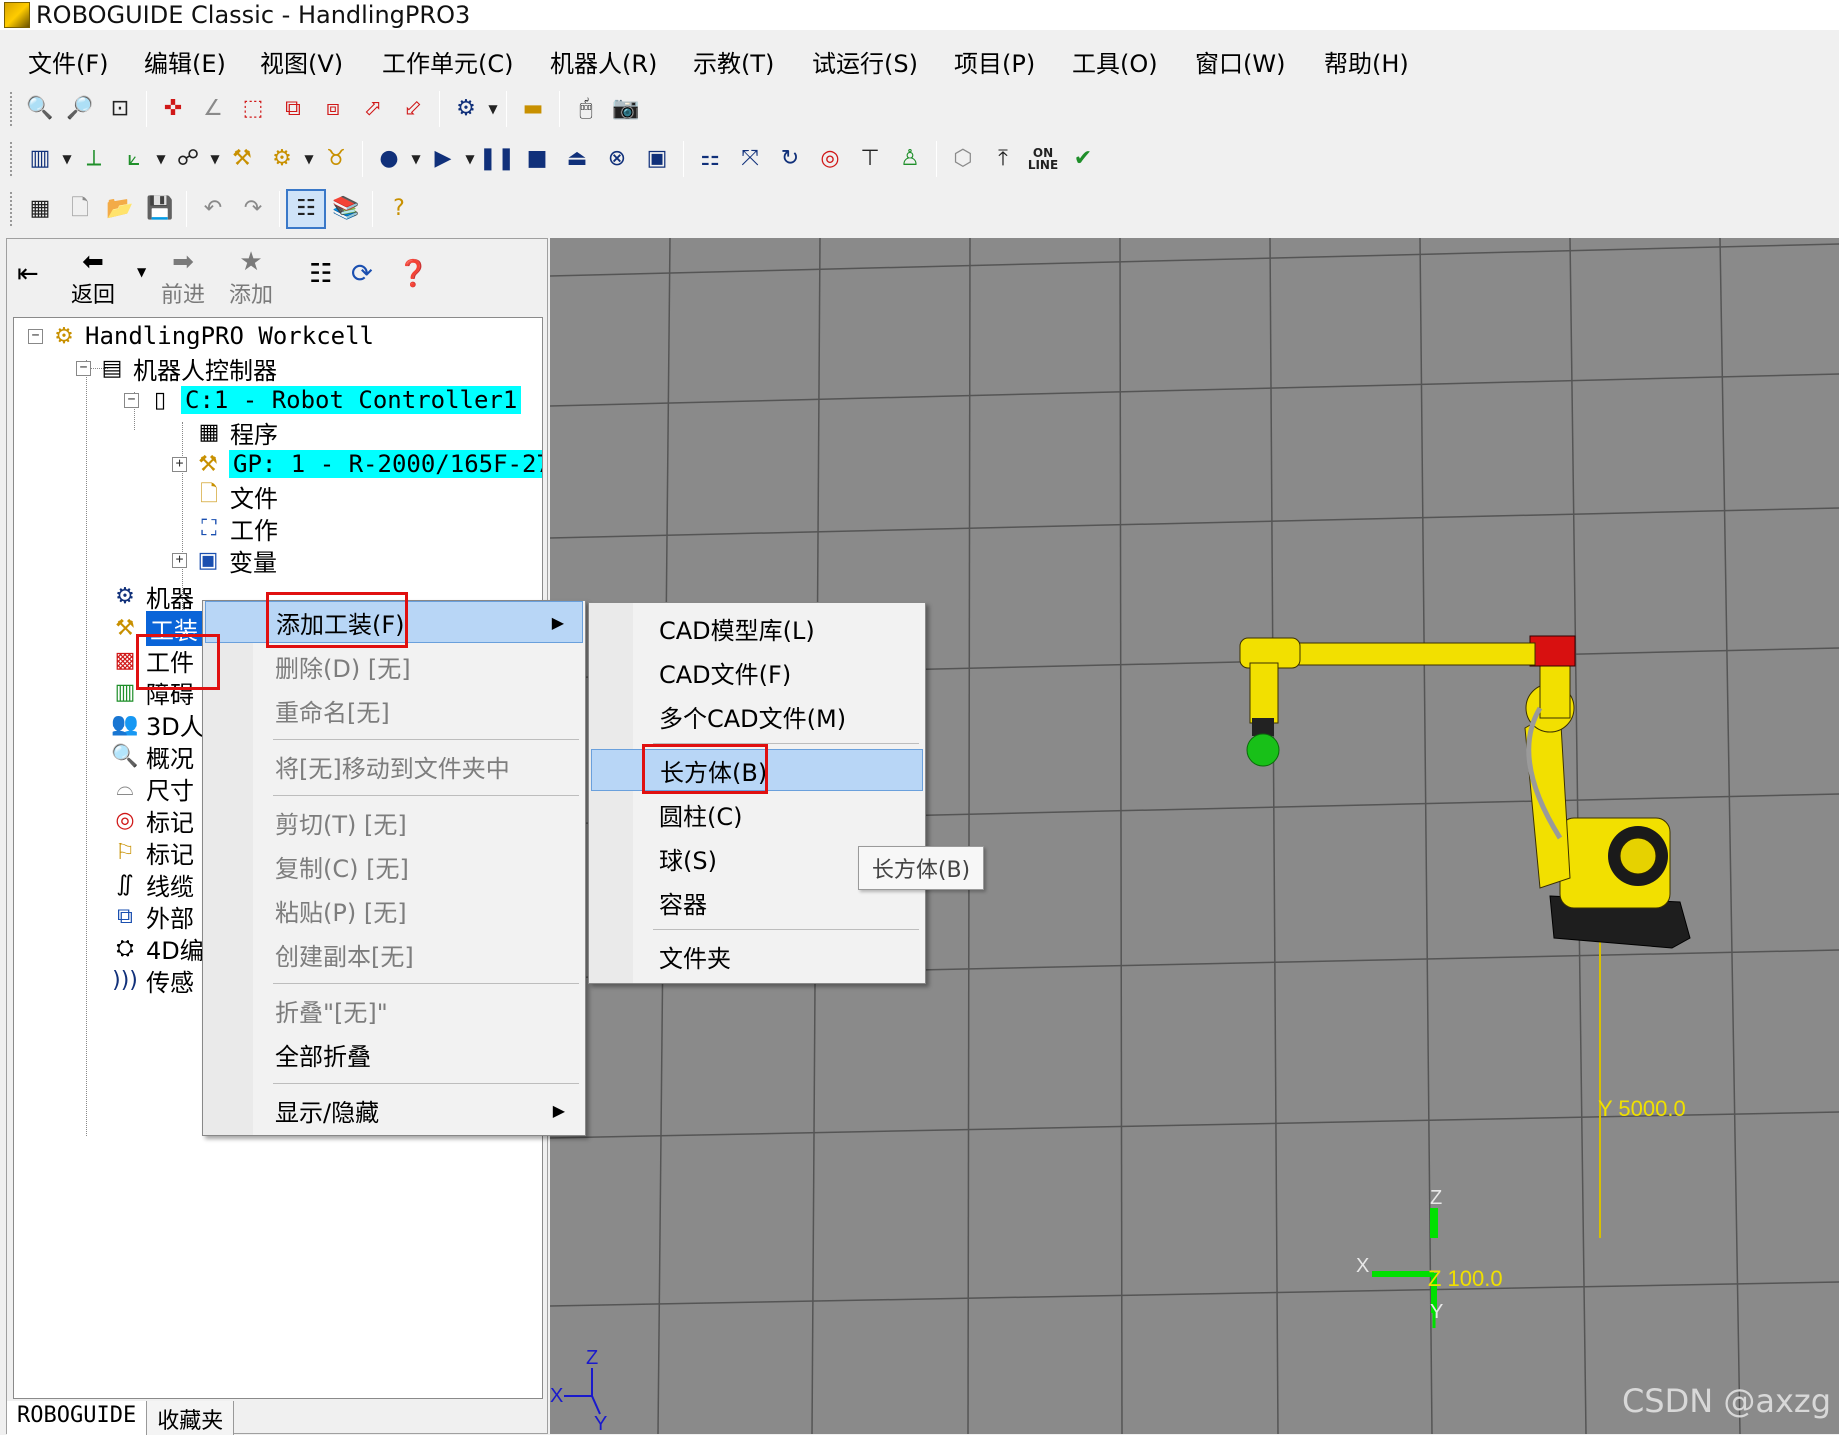  Describe the element at coordinates (357, 464) in the screenshot. I see `tree-node-gp: + ⚒ GP: 1 - R-2000/165F-27C` at that location.